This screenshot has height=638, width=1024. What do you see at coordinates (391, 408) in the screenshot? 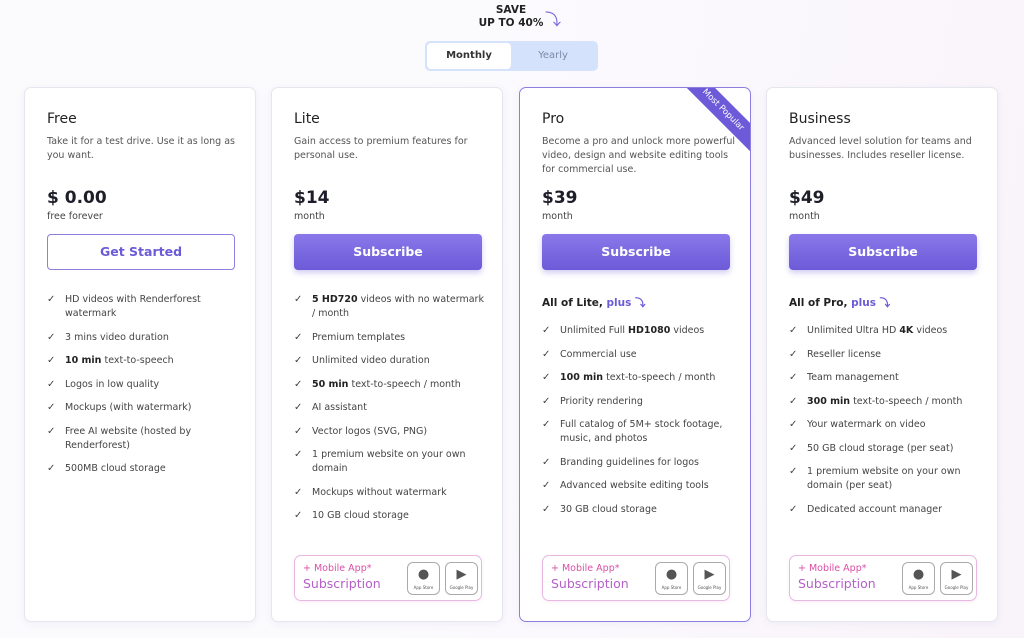
I see `feature-item: ✓ AI assistant` at bounding box center [391, 408].